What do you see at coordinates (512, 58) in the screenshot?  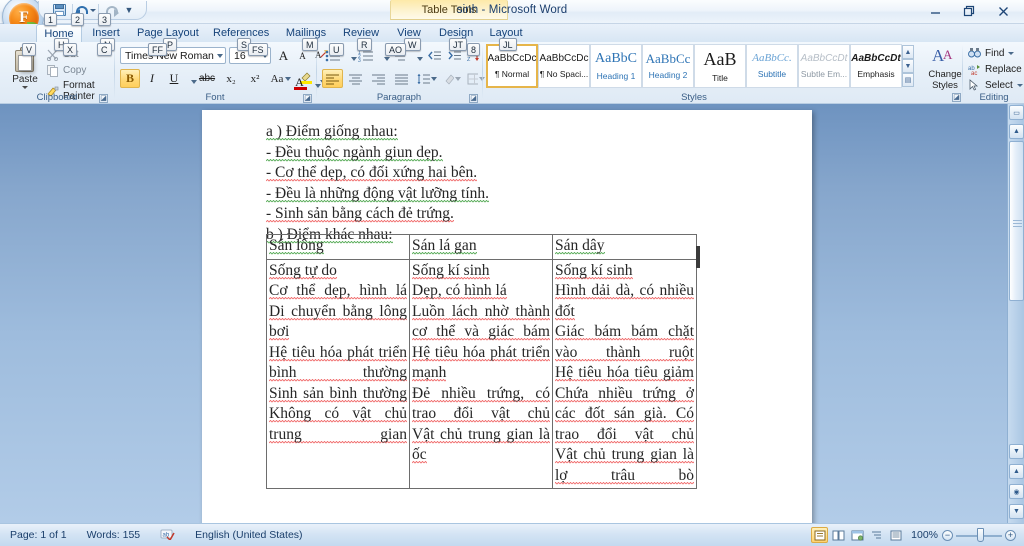 I see `style-preview: AaBbCcDc` at bounding box center [512, 58].